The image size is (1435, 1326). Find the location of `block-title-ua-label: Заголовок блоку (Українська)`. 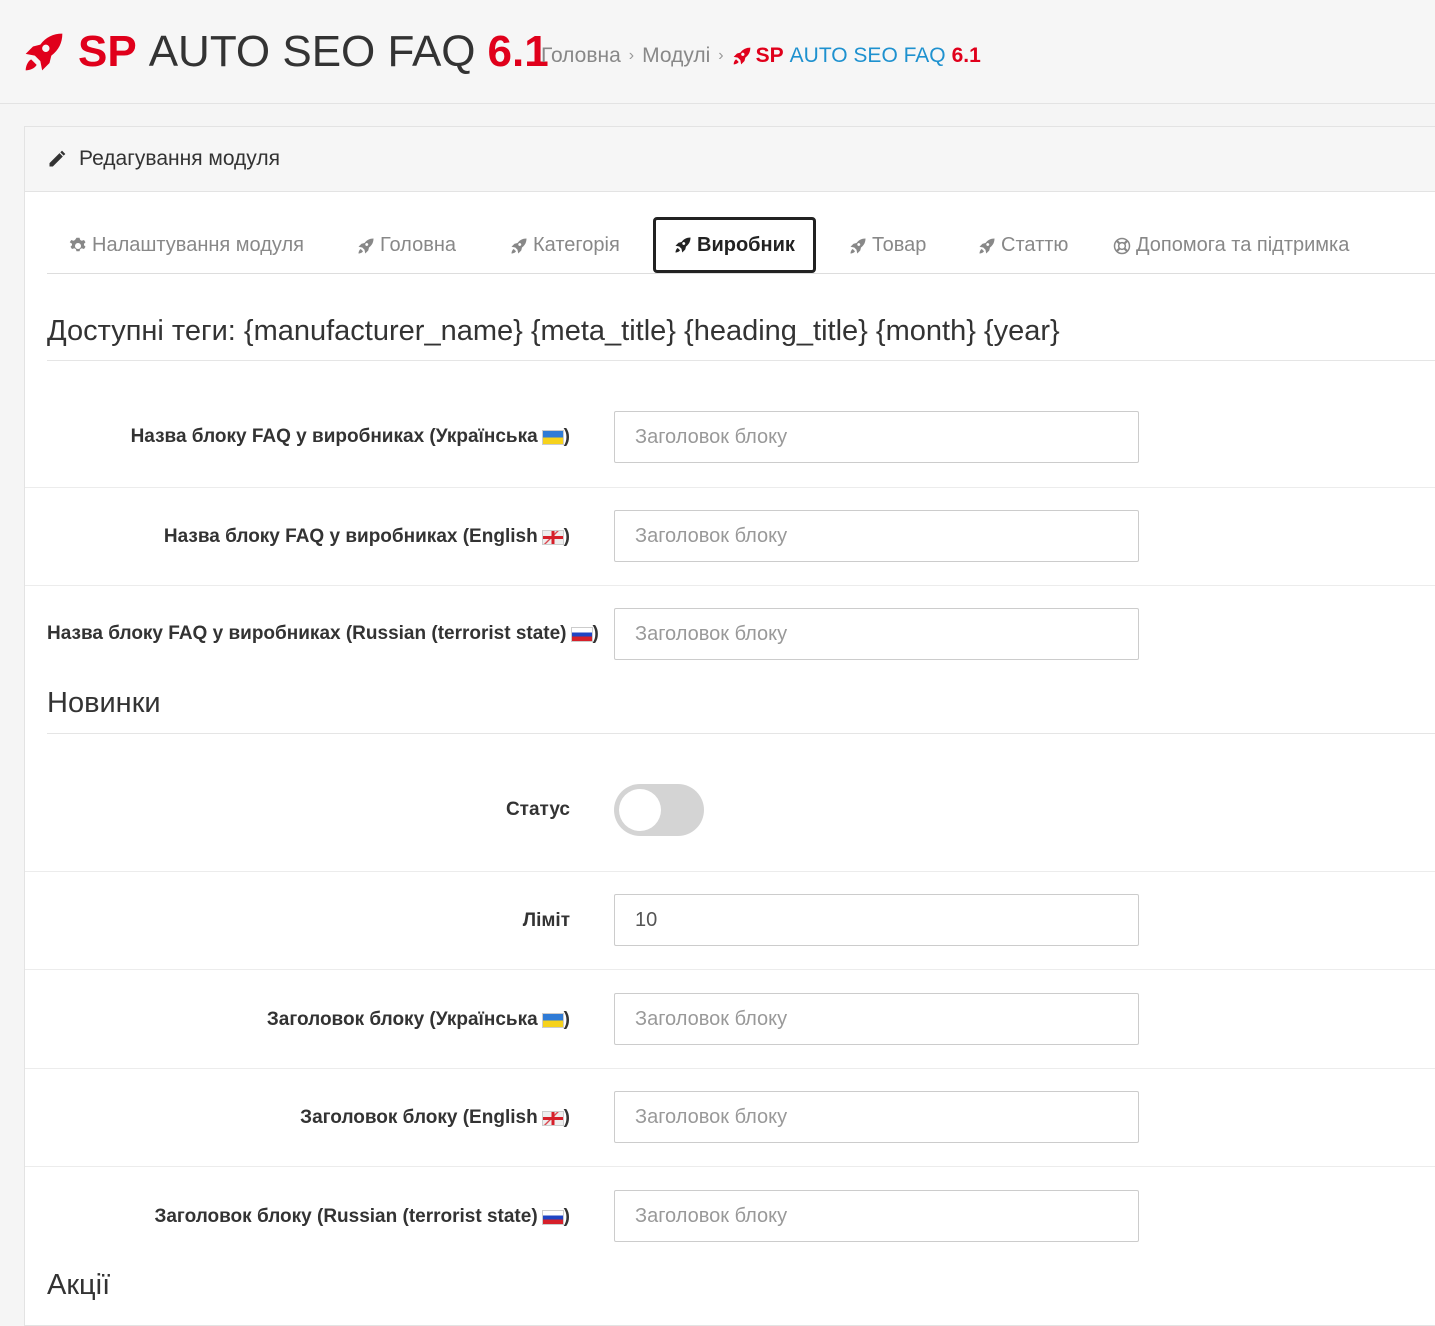

block-title-ua-label: Заголовок блоку (Українська) is located at coordinates (418, 1019).